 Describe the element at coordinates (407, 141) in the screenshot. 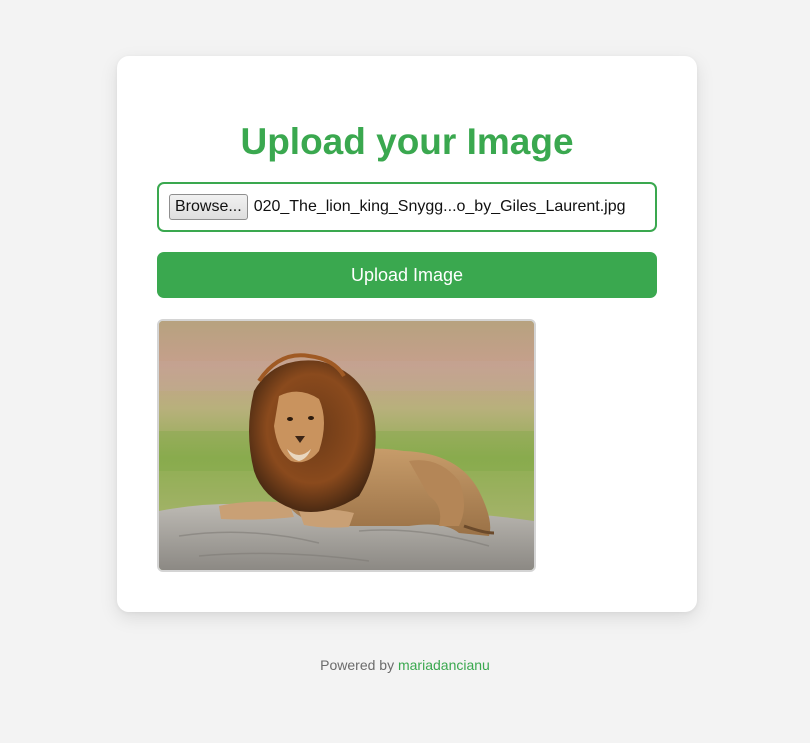

I see `page-title: Upload your Image` at that location.